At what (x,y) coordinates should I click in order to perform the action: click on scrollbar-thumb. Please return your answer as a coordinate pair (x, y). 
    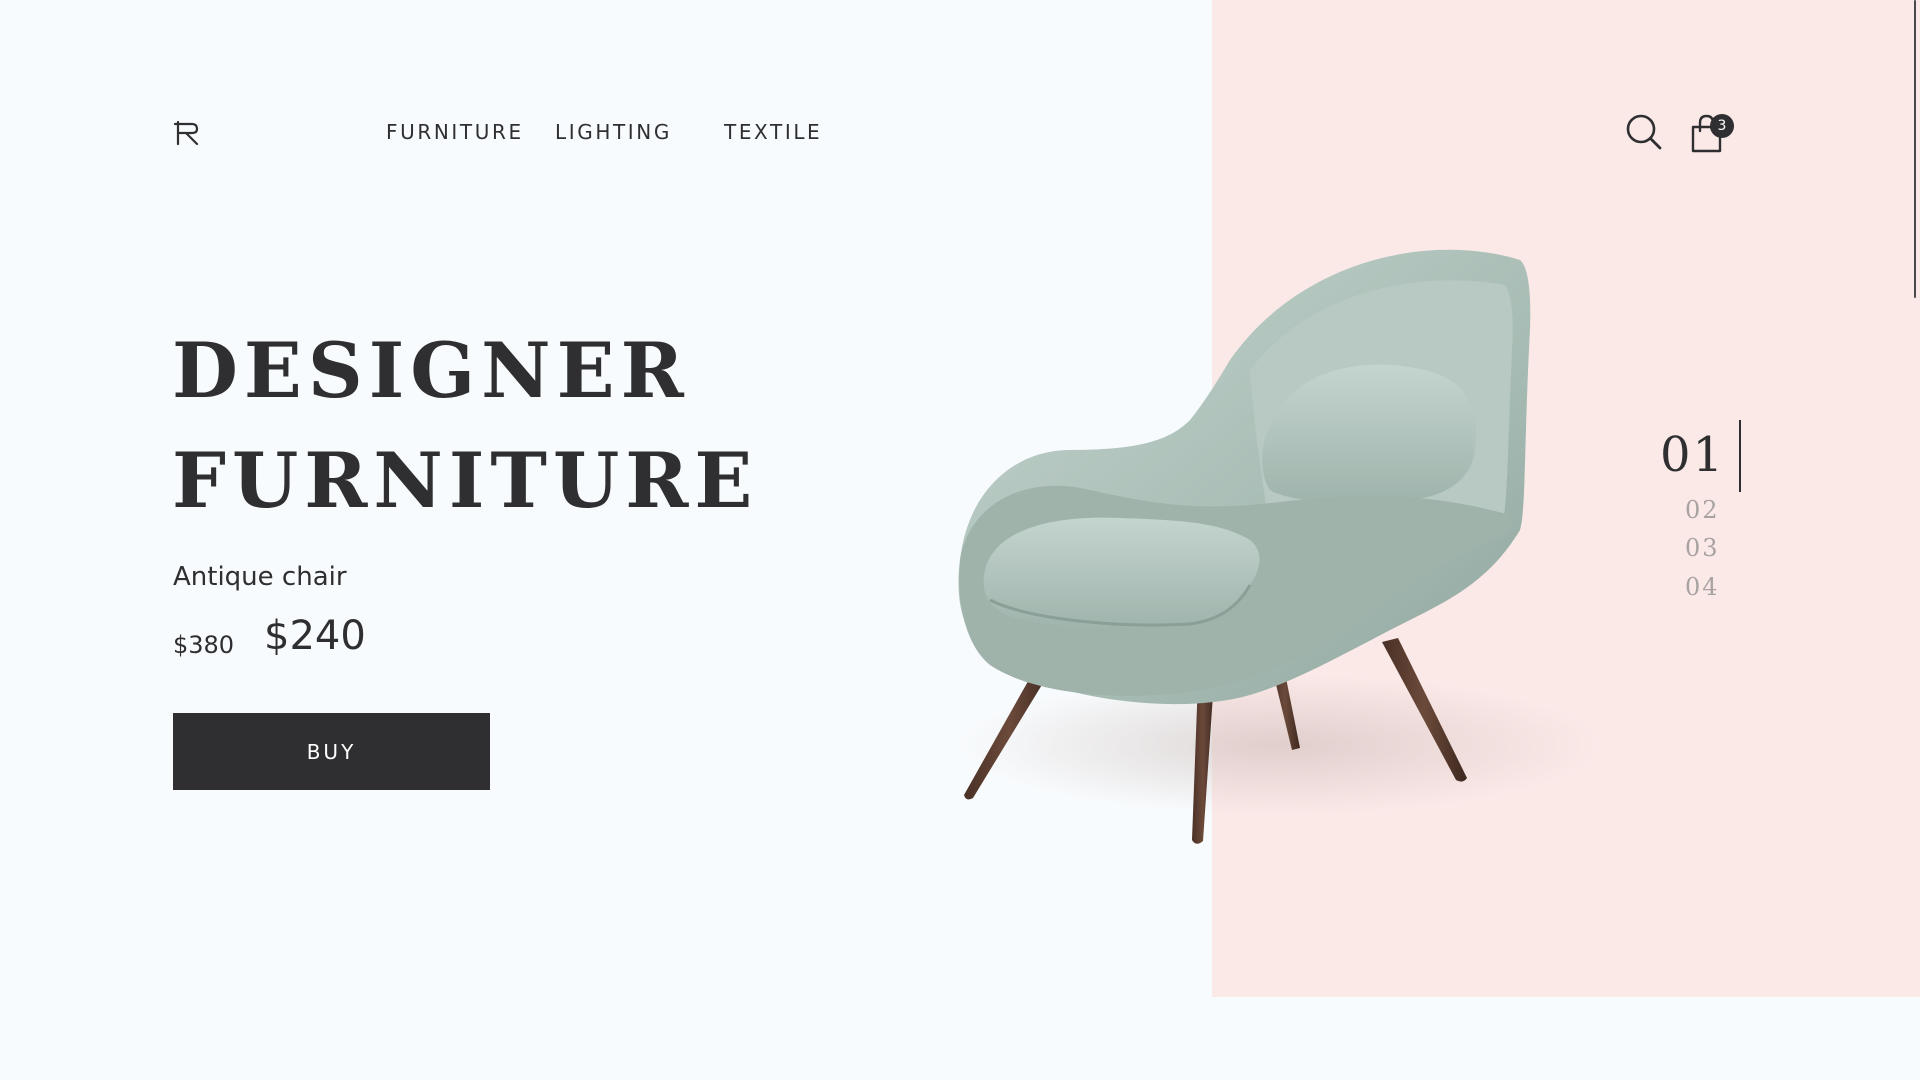
    Looking at the image, I should click on (1915, 149).